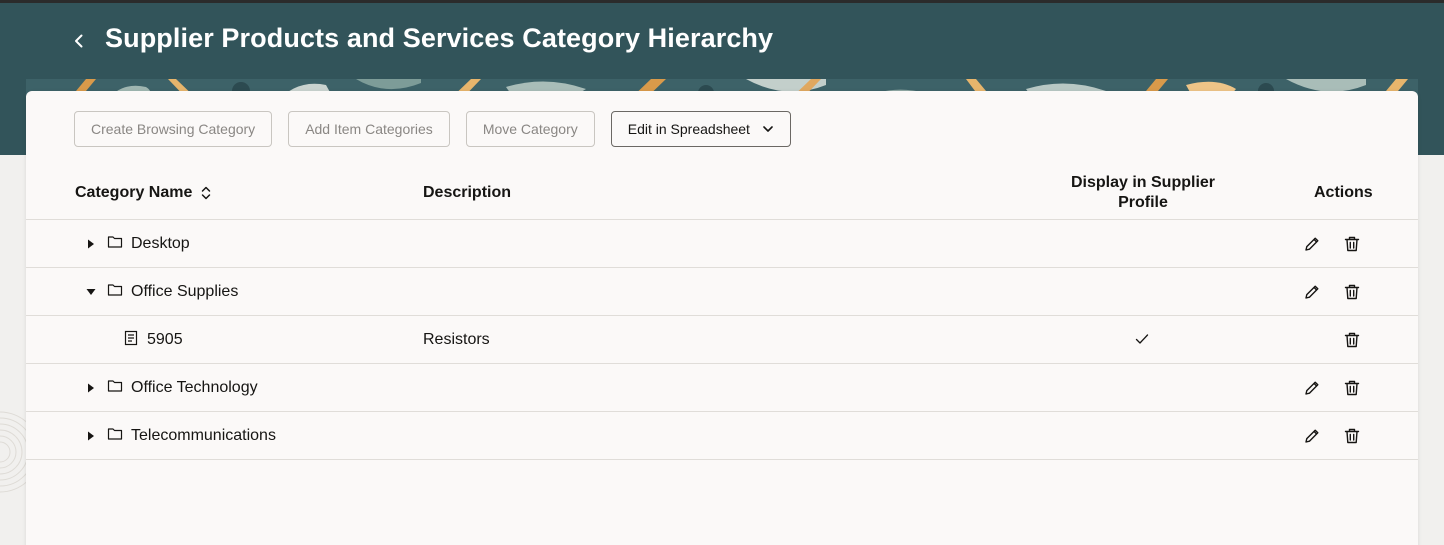  What do you see at coordinates (530, 129) in the screenshot?
I see `move-category-button: Move Category` at bounding box center [530, 129].